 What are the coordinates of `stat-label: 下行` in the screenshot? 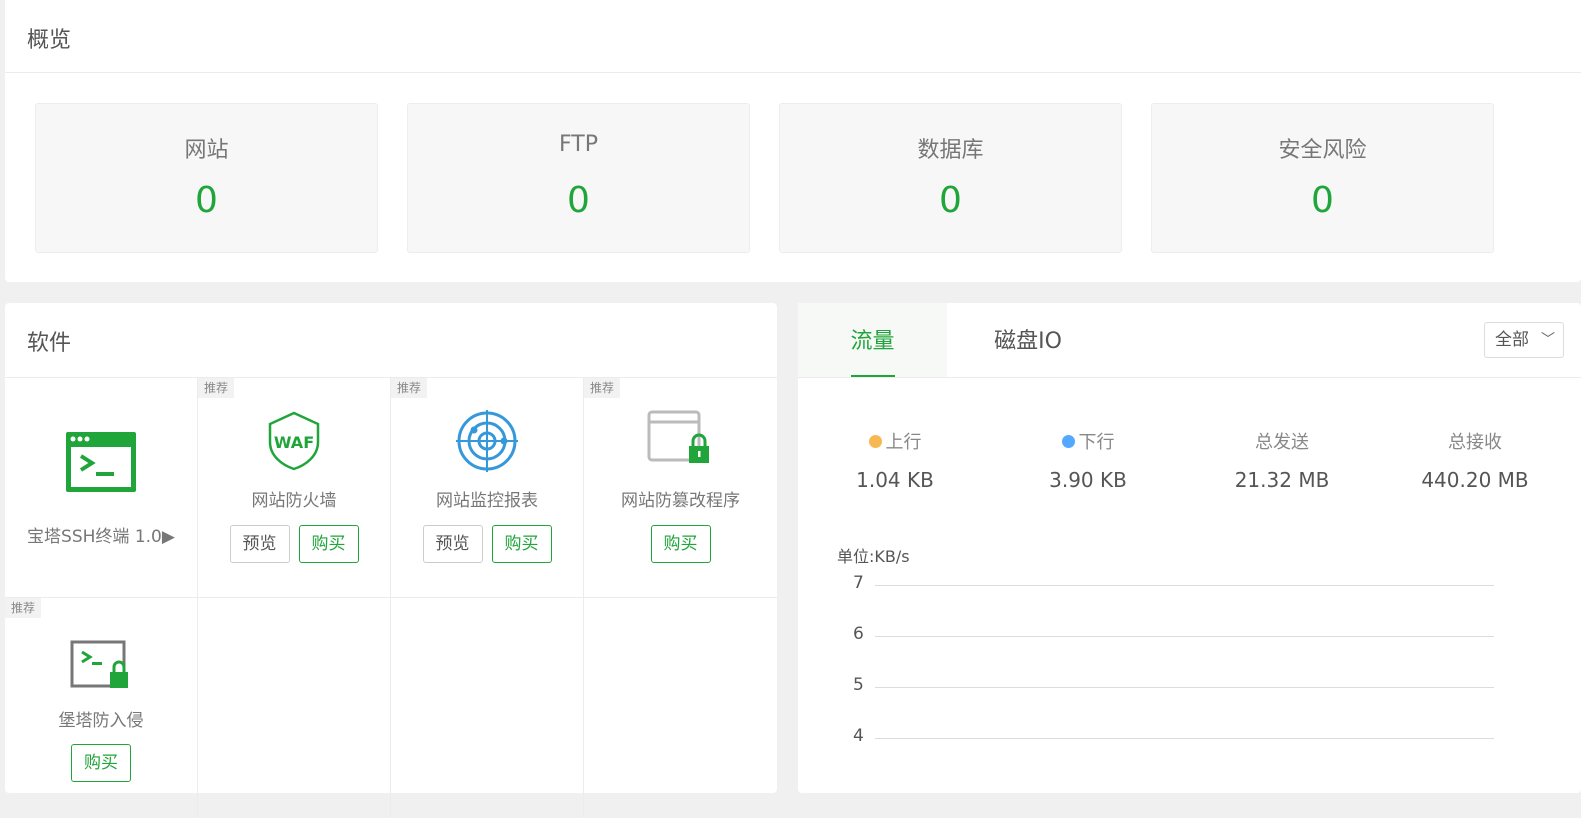 It's located at (1096, 442).